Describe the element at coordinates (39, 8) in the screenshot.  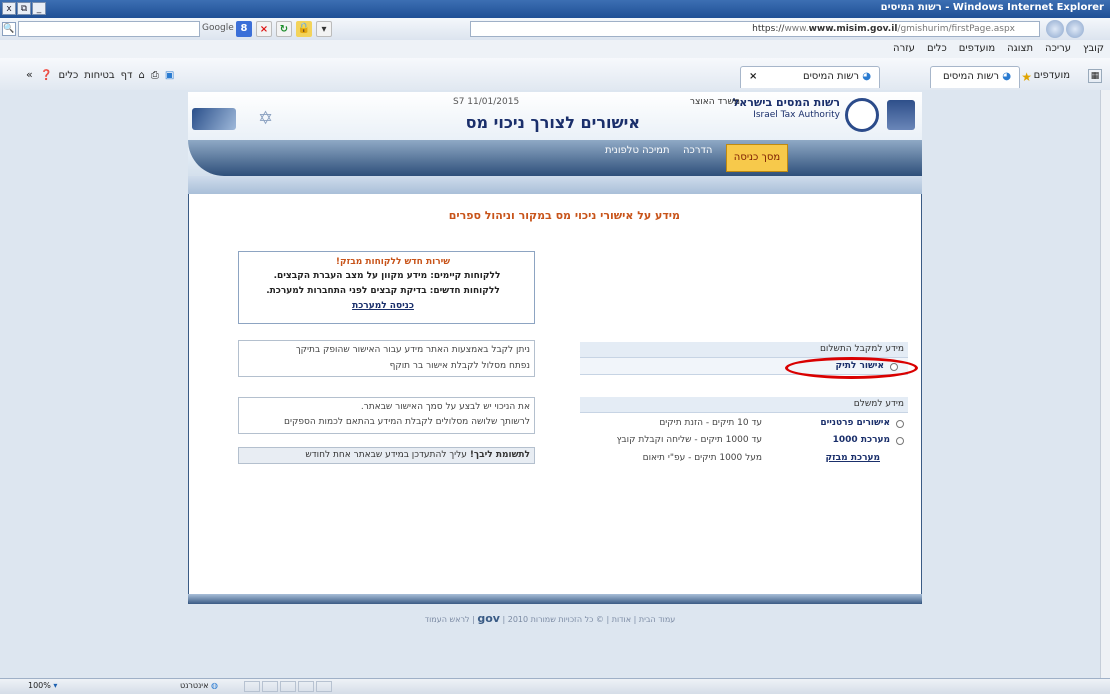
I see `minimize-window-button: _` at that location.